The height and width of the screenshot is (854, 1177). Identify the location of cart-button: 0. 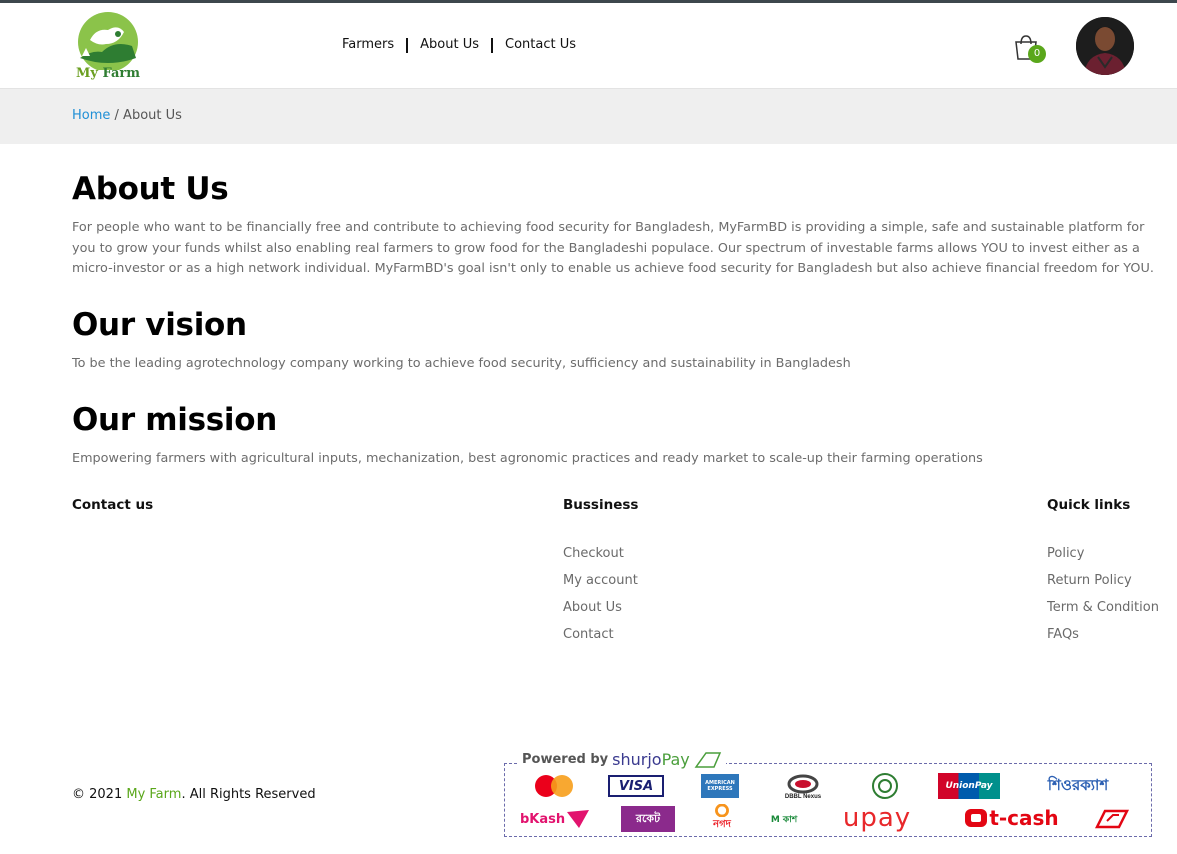
(1030, 51).